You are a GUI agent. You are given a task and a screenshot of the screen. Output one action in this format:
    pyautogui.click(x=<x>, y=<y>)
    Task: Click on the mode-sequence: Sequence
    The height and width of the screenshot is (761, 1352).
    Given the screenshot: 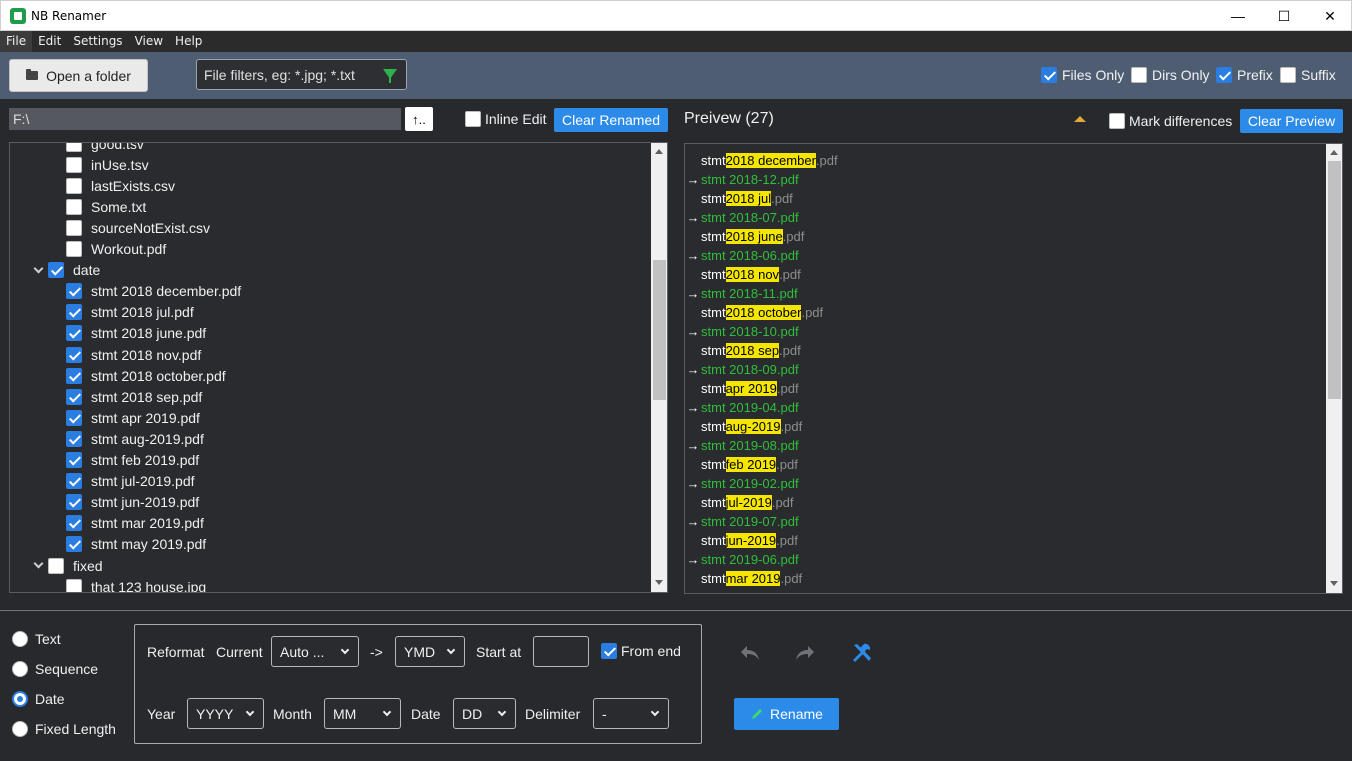 What is the action you would take?
    pyautogui.click(x=55, y=669)
    